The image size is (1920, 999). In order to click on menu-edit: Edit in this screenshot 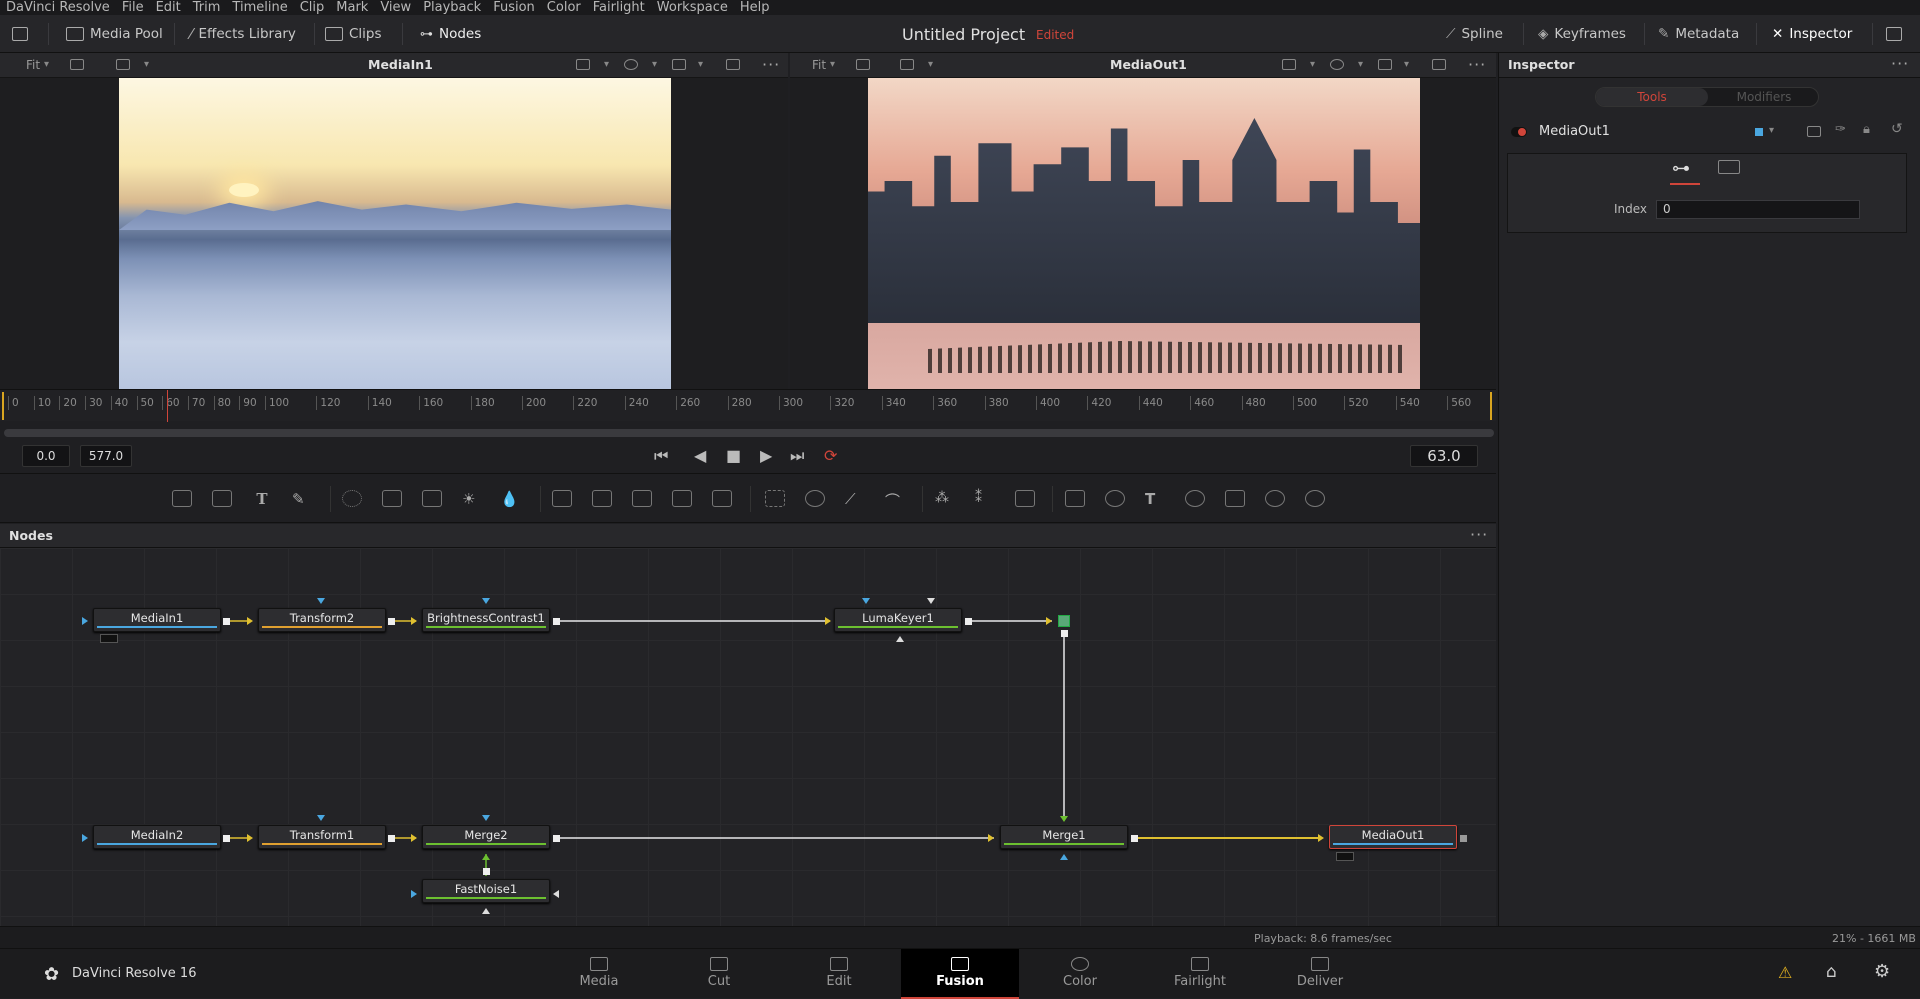, I will do `click(168, 7)`.